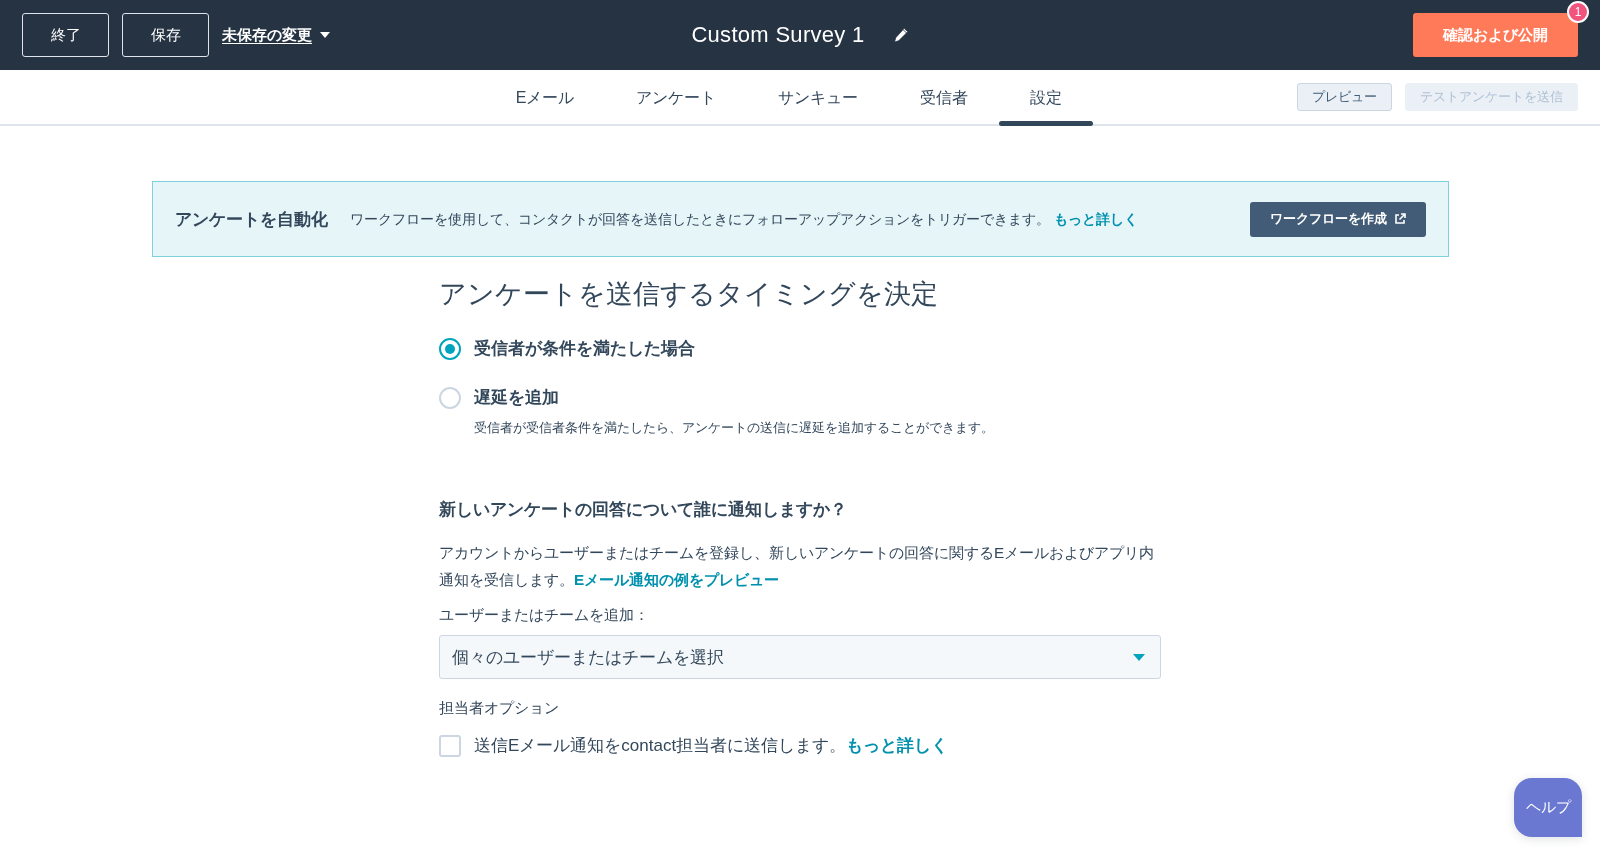 The height and width of the screenshot is (855, 1600). Describe the element at coordinates (251, 219) in the screenshot. I see `banner-title: アンケートを自動化` at that location.